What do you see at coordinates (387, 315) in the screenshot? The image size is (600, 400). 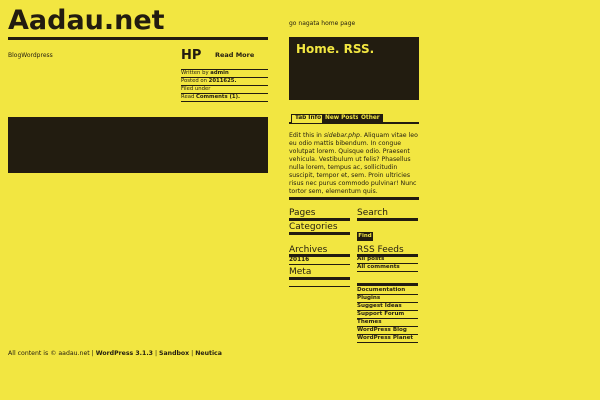 I see `link-support-forum: Support Forum` at bounding box center [387, 315].